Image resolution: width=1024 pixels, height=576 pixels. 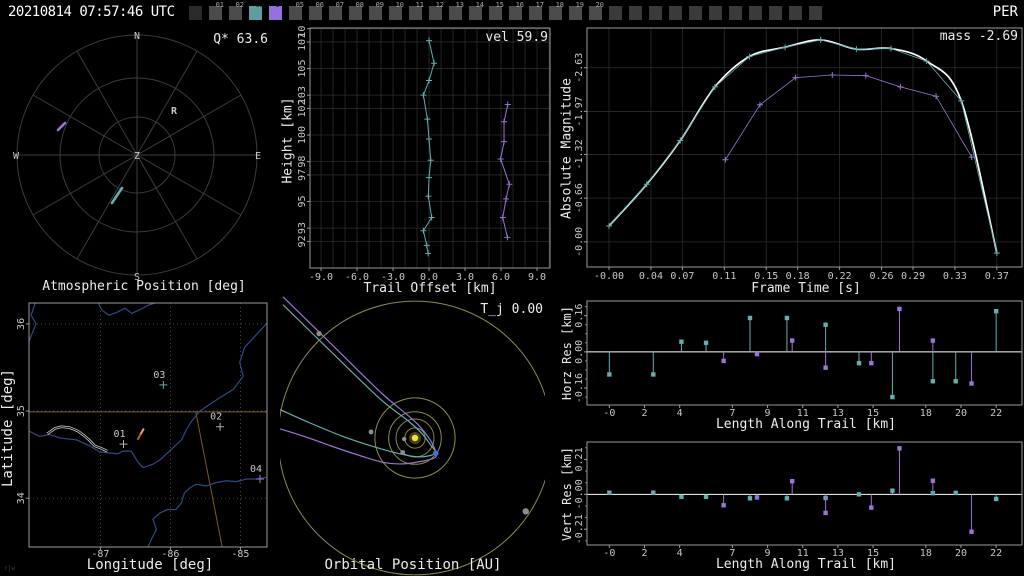 What do you see at coordinates (257, 474) in the screenshot?
I see `map-station-04: 04` at bounding box center [257, 474].